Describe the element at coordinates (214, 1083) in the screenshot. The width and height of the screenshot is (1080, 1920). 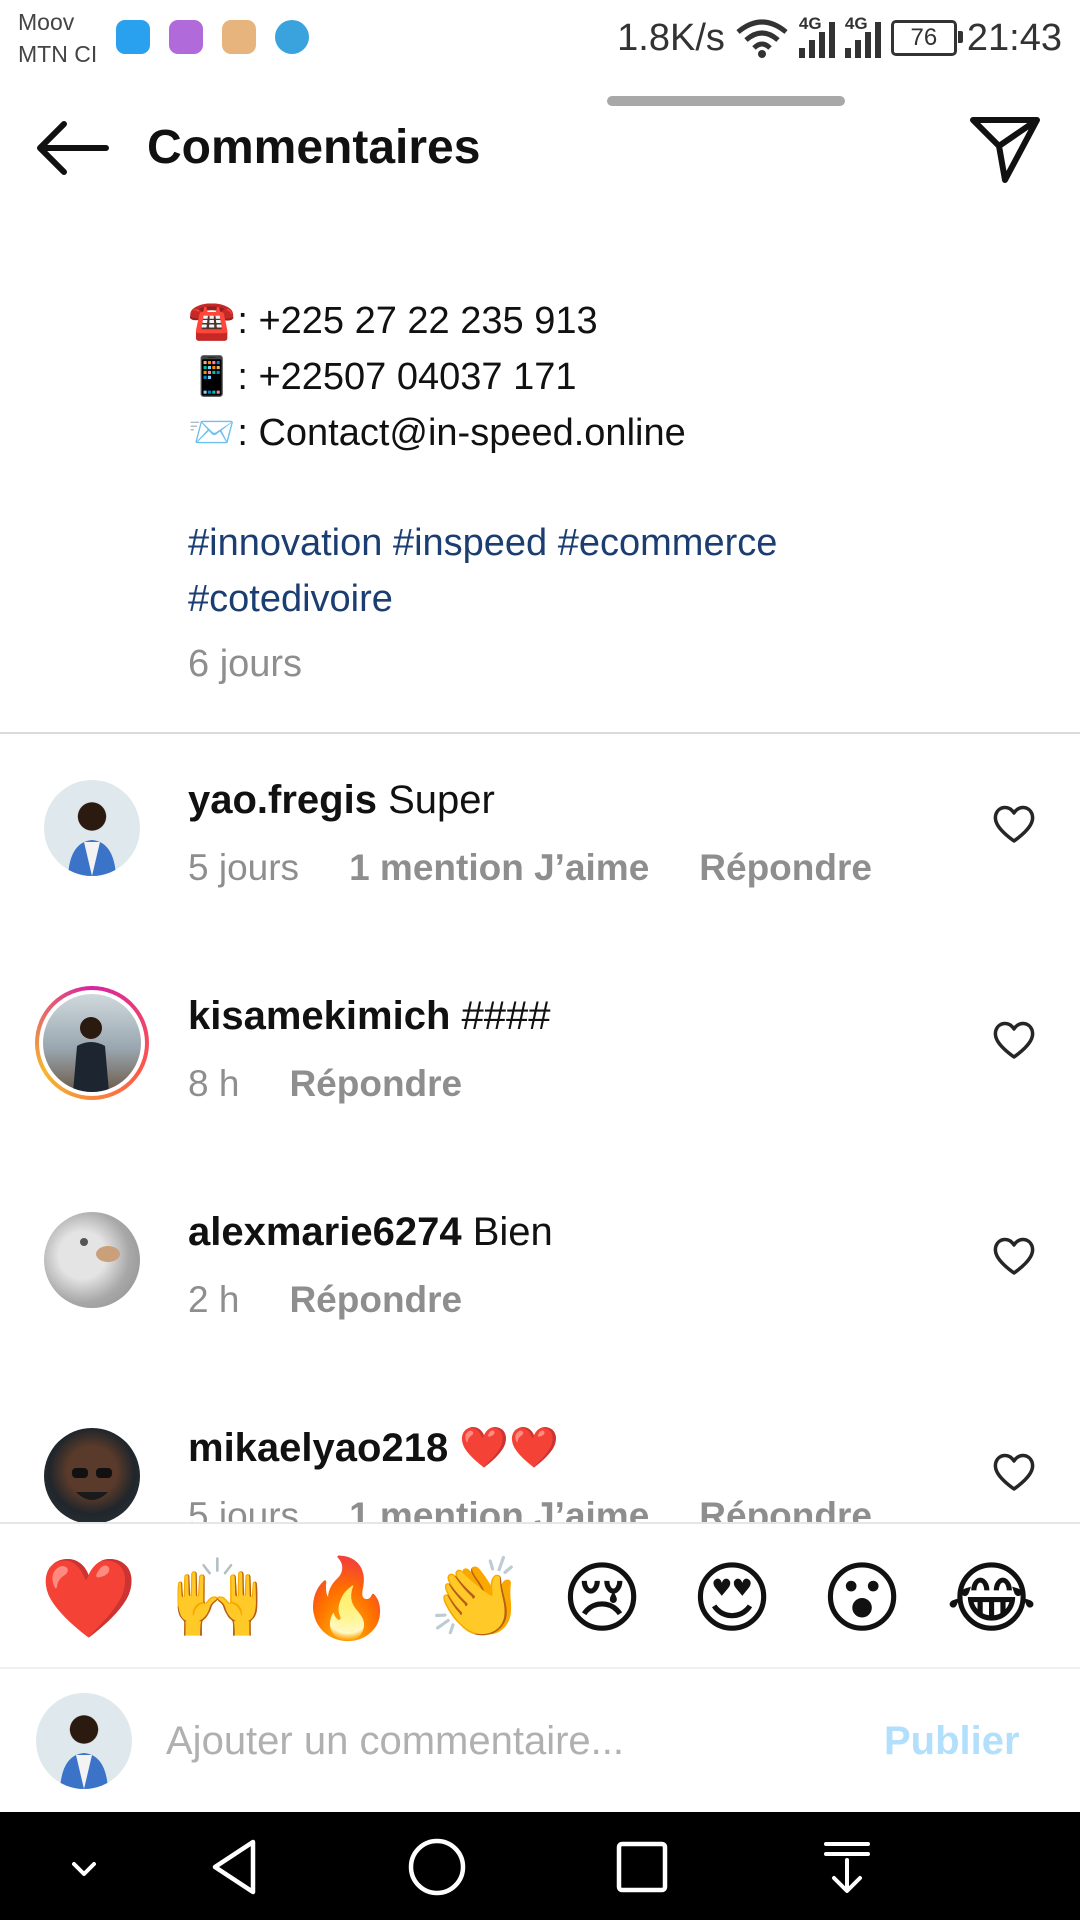
I see `comment-time: 8 h` at that location.